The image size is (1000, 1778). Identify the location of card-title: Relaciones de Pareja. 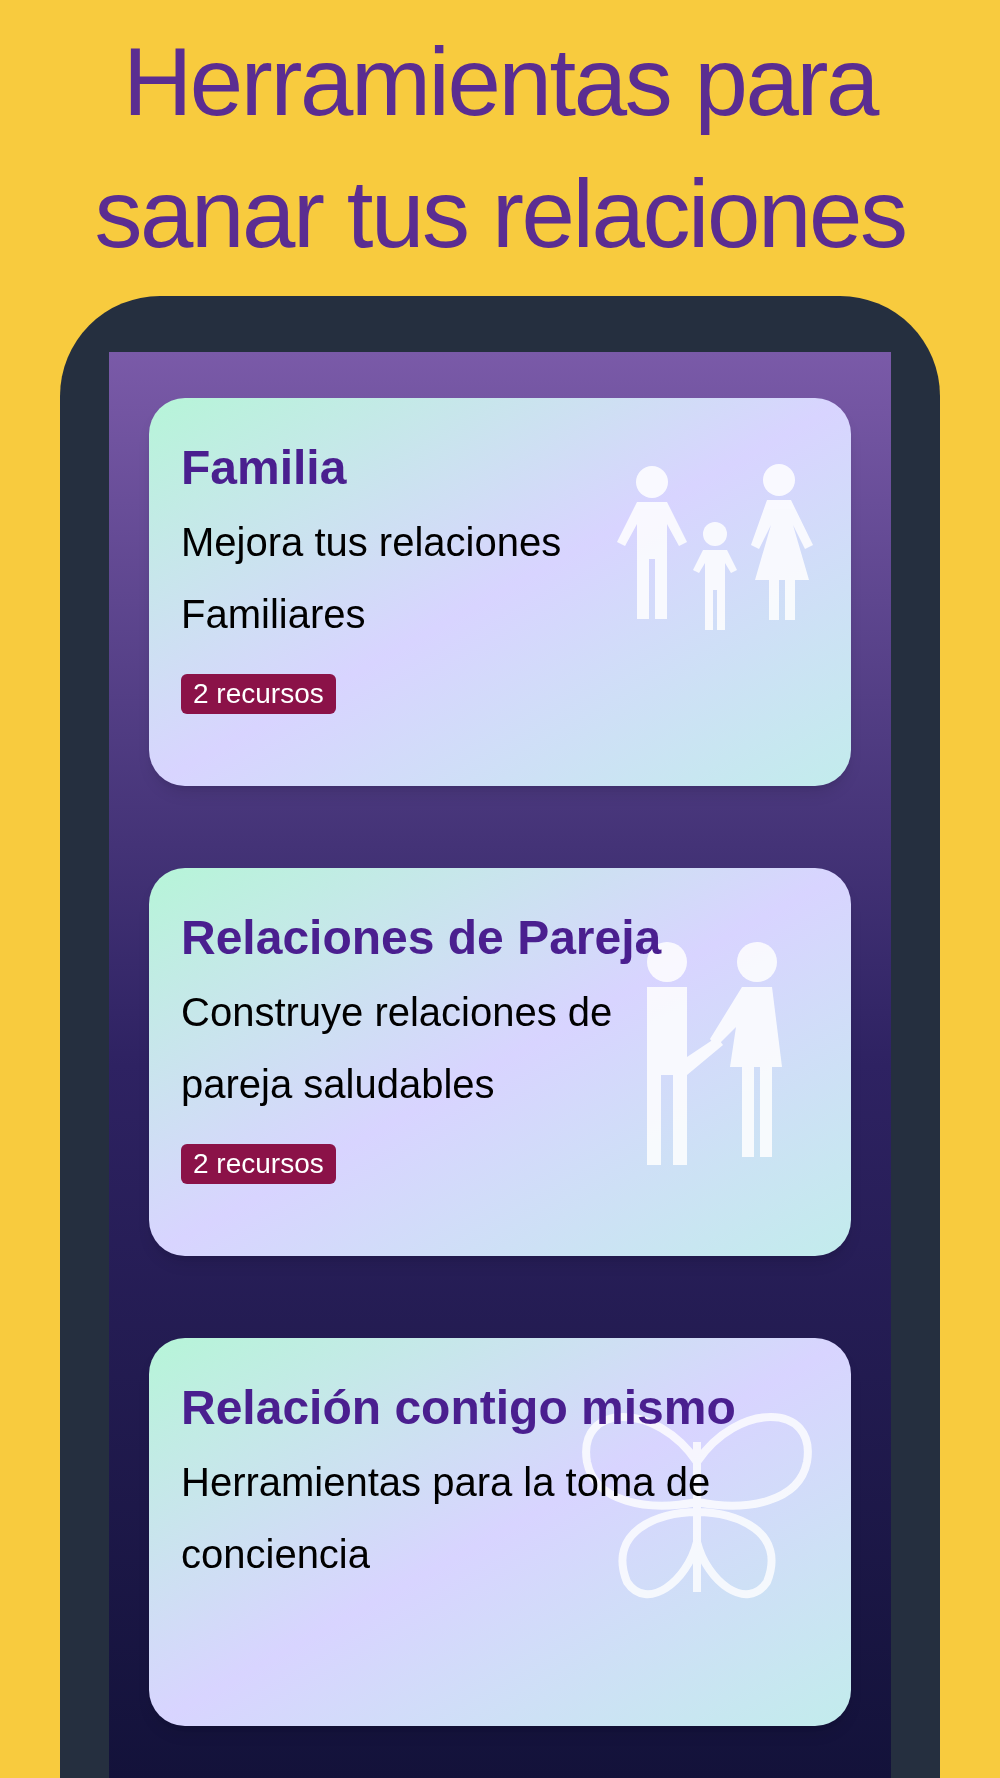
(422, 938).